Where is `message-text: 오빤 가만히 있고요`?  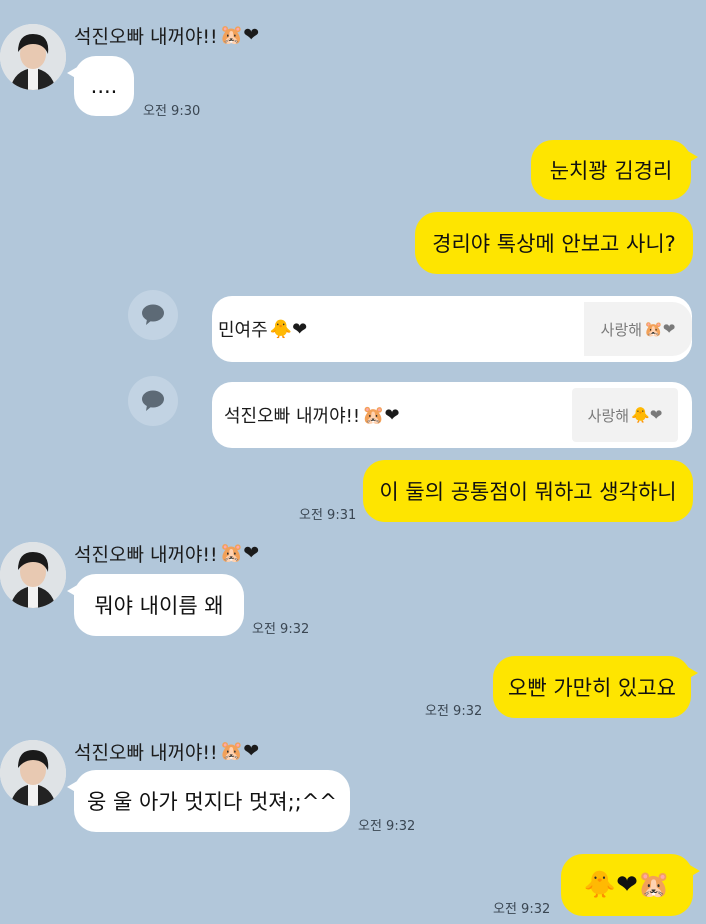 message-text: 오빤 가만히 있고요 is located at coordinates (592, 688).